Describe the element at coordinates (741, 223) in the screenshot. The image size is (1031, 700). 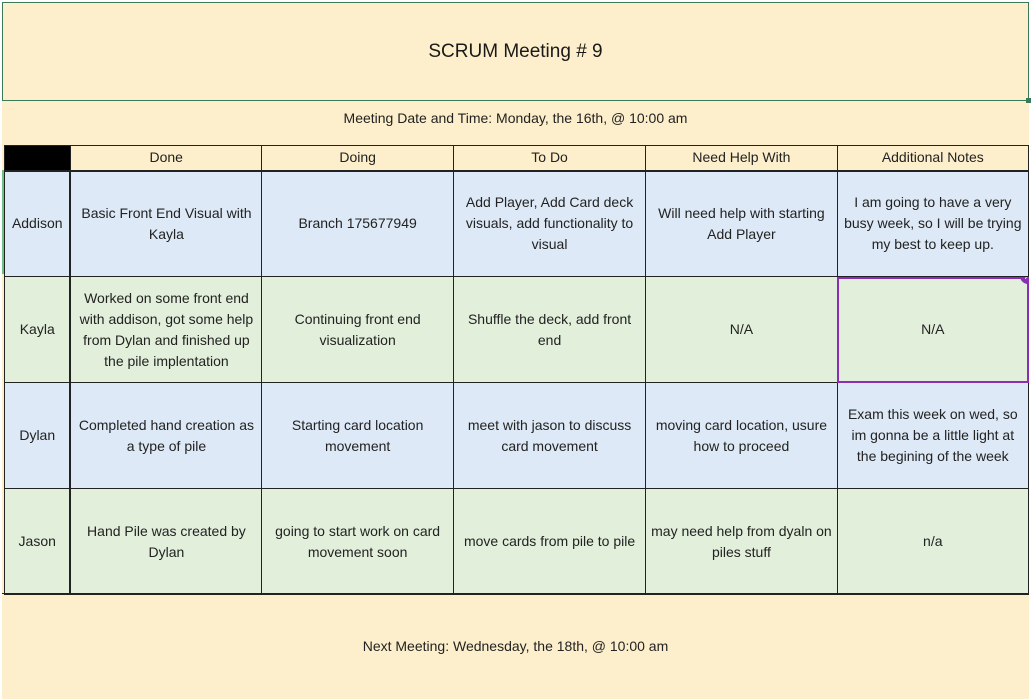
I see `need-help-cell: Will need help with starting Add Player` at that location.